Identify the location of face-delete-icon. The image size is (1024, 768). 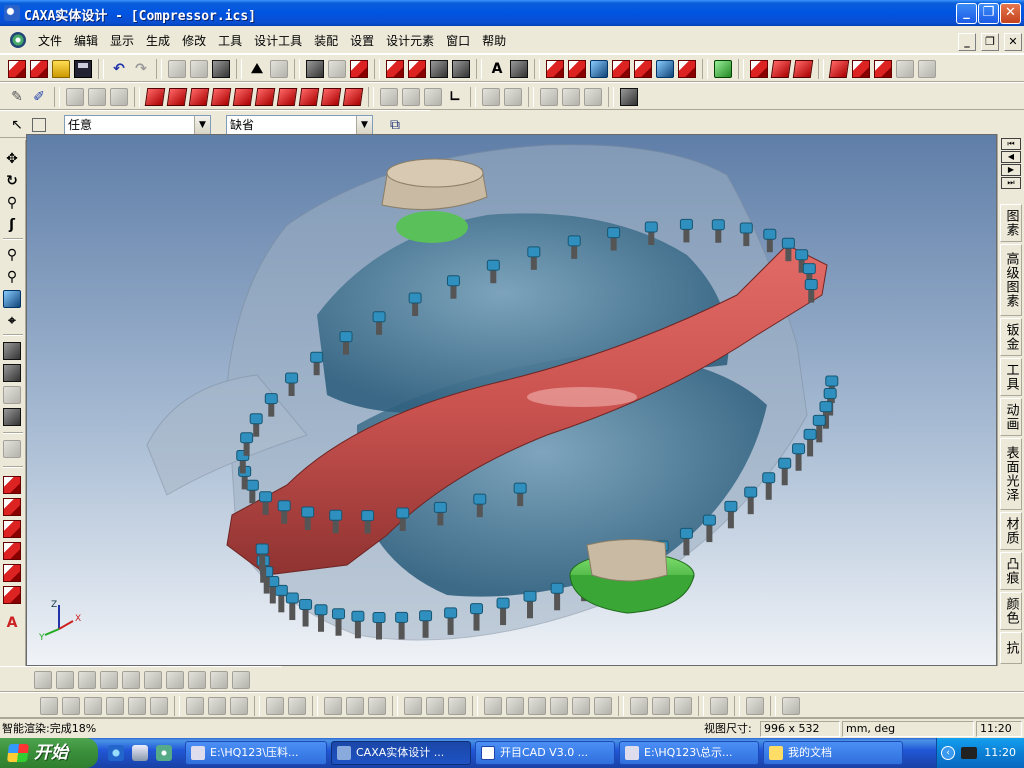
(687, 69).